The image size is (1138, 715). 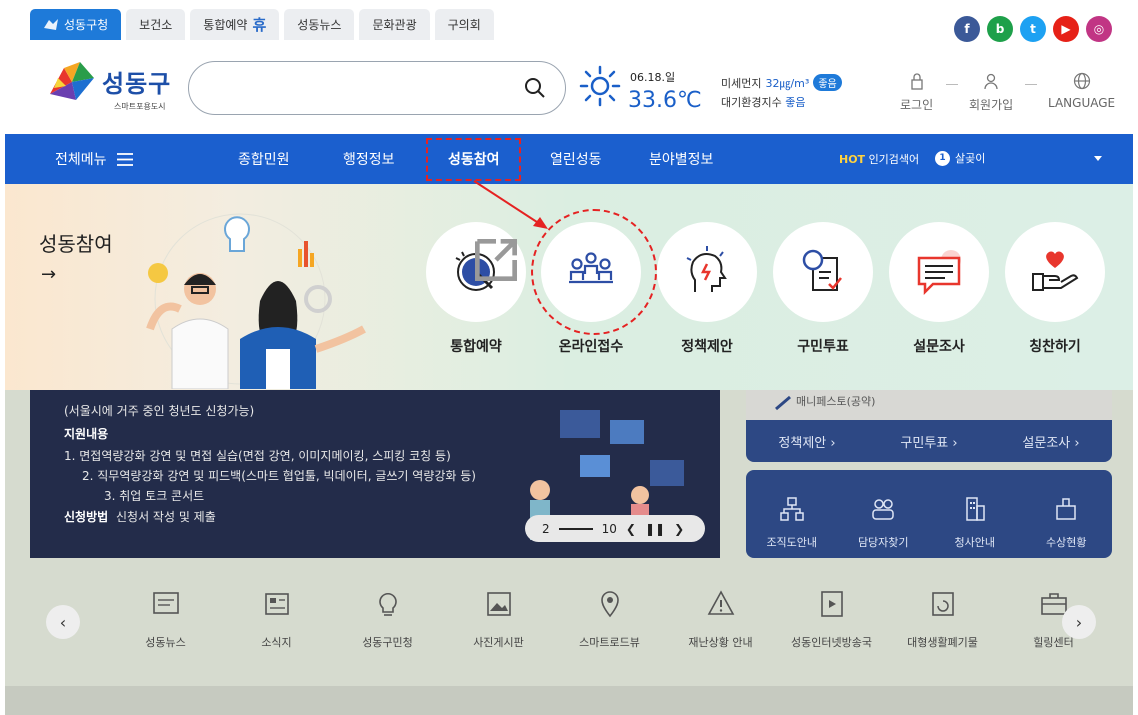 I want to click on quick-label: 재난상황 안내, so click(x=720, y=642).